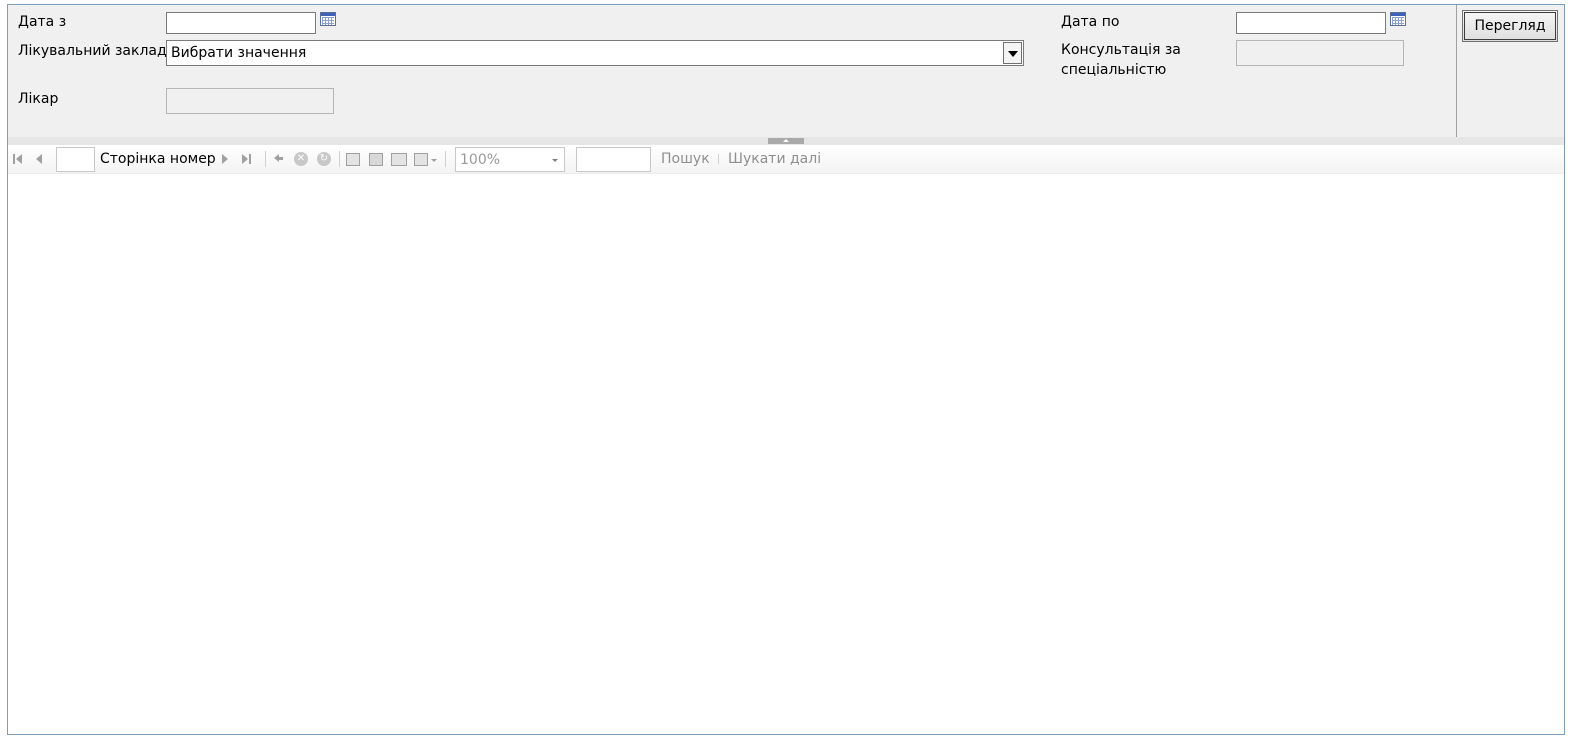 The height and width of the screenshot is (739, 1573). Describe the element at coordinates (1510, 26) in the screenshot. I see `view-report-button: Перегляд` at that location.